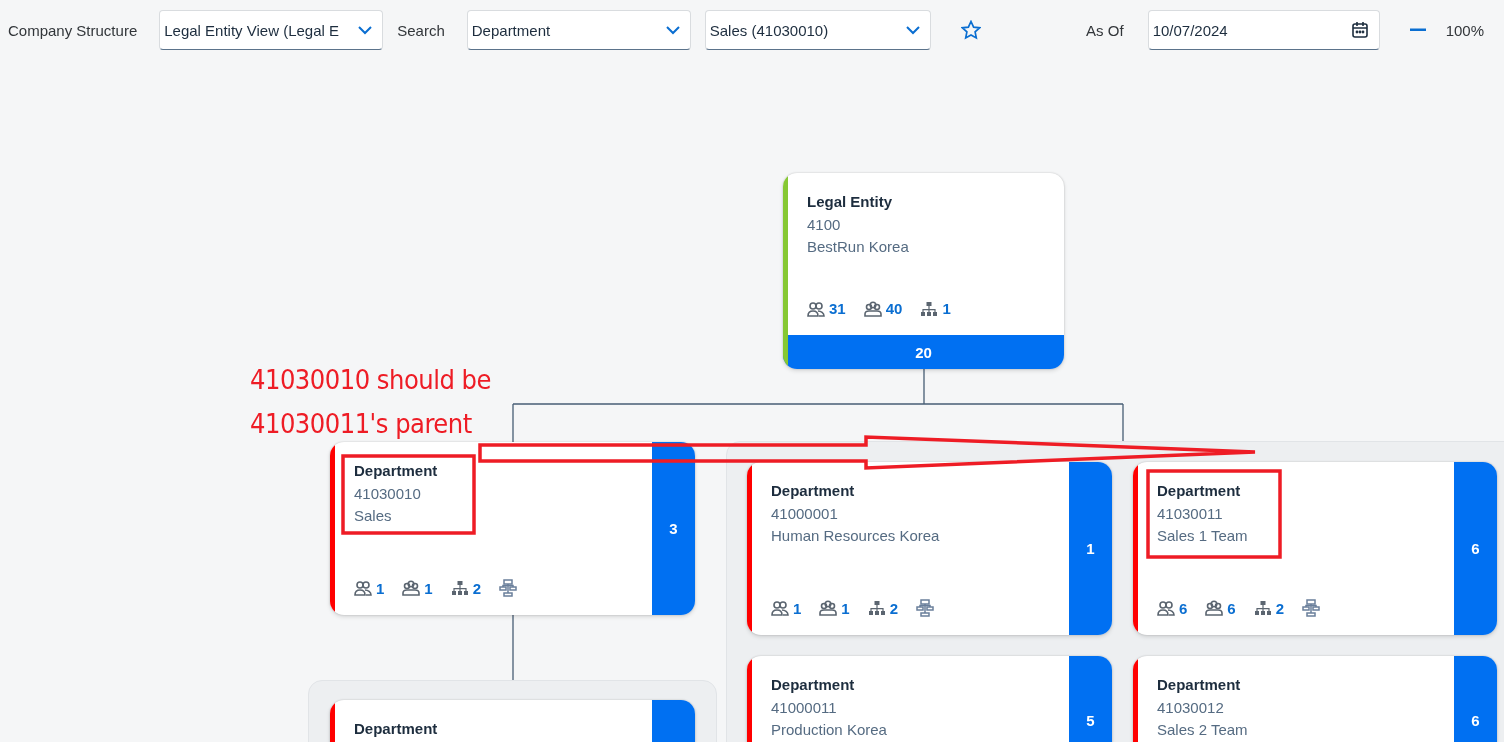  What do you see at coordinates (923, 271) in the screenshot?
I see `org-chart-card: Legal Entity 4100 BestRun Korea 31 40 1 20` at bounding box center [923, 271].